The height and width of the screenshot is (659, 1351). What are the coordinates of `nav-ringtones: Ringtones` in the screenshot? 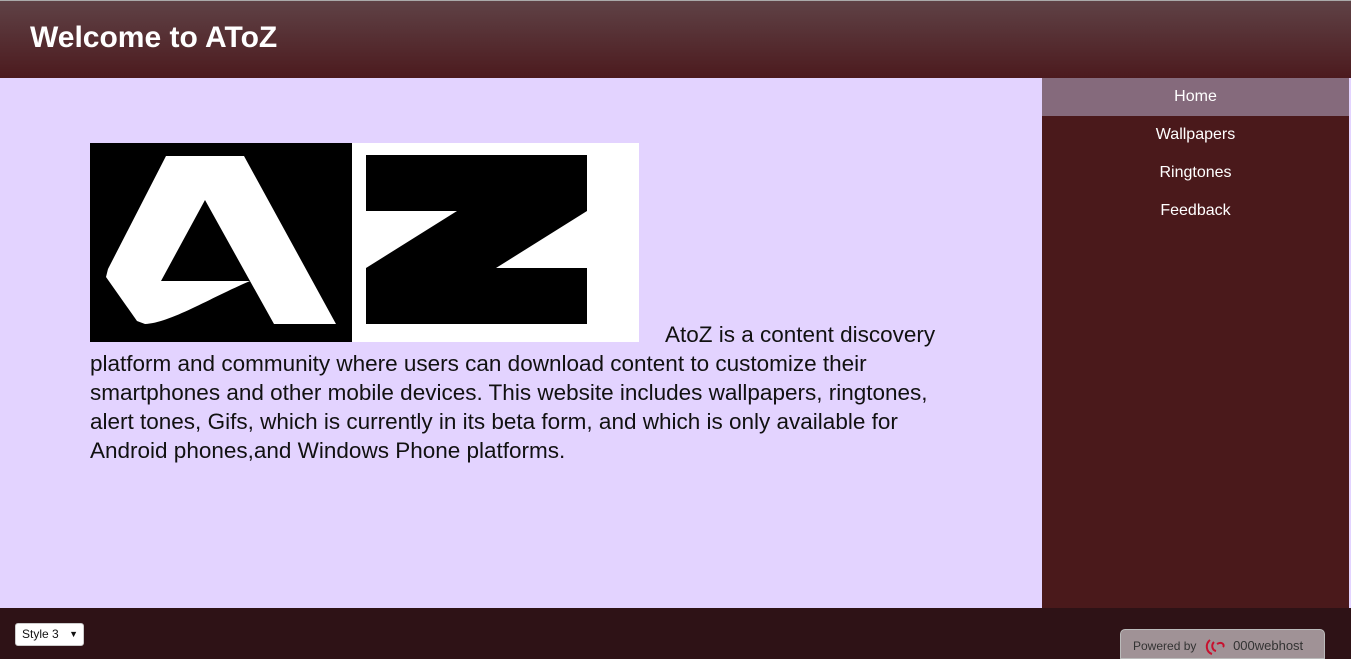 It's located at (1195, 173).